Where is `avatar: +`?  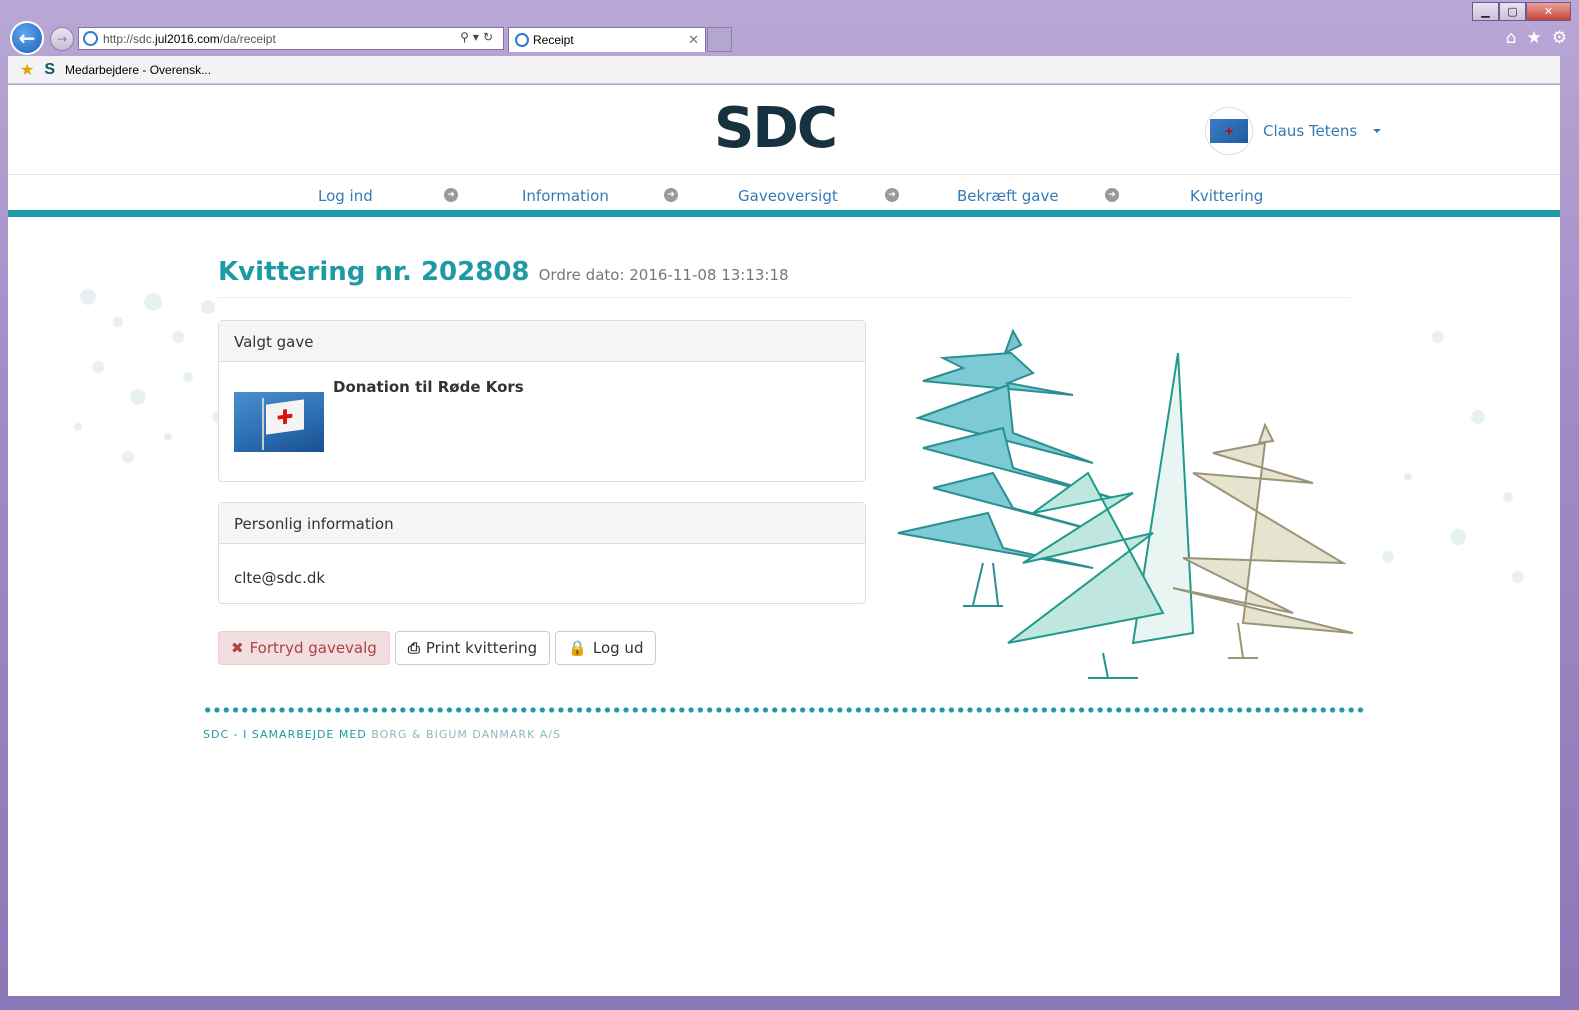 avatar: + is located at coordinates (1229, 131).